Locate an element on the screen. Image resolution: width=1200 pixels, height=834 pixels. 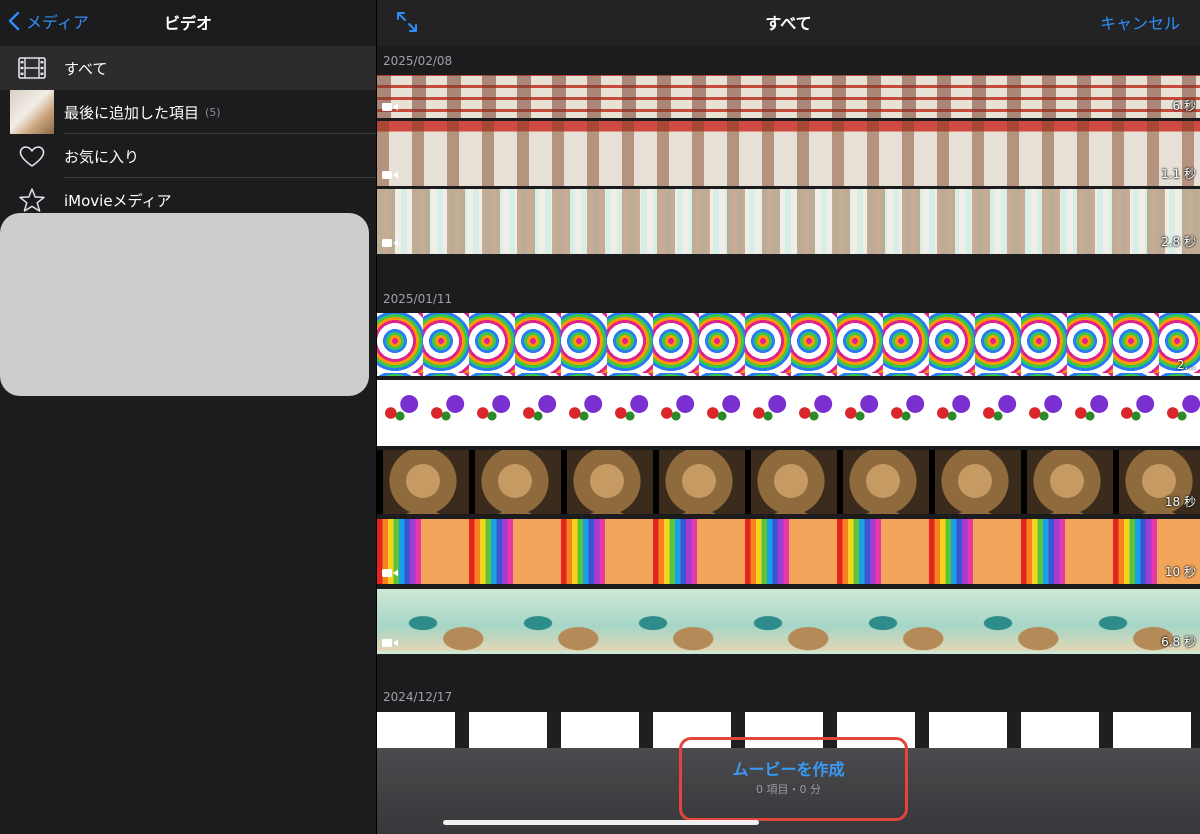
sidebar-item-label: 最後に追加した項目 is located at coordinates (132, 112).